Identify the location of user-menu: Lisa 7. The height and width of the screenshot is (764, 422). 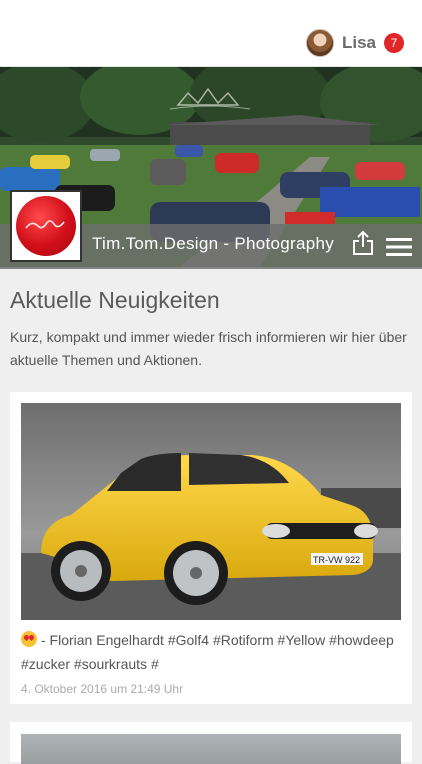
(354, 43).